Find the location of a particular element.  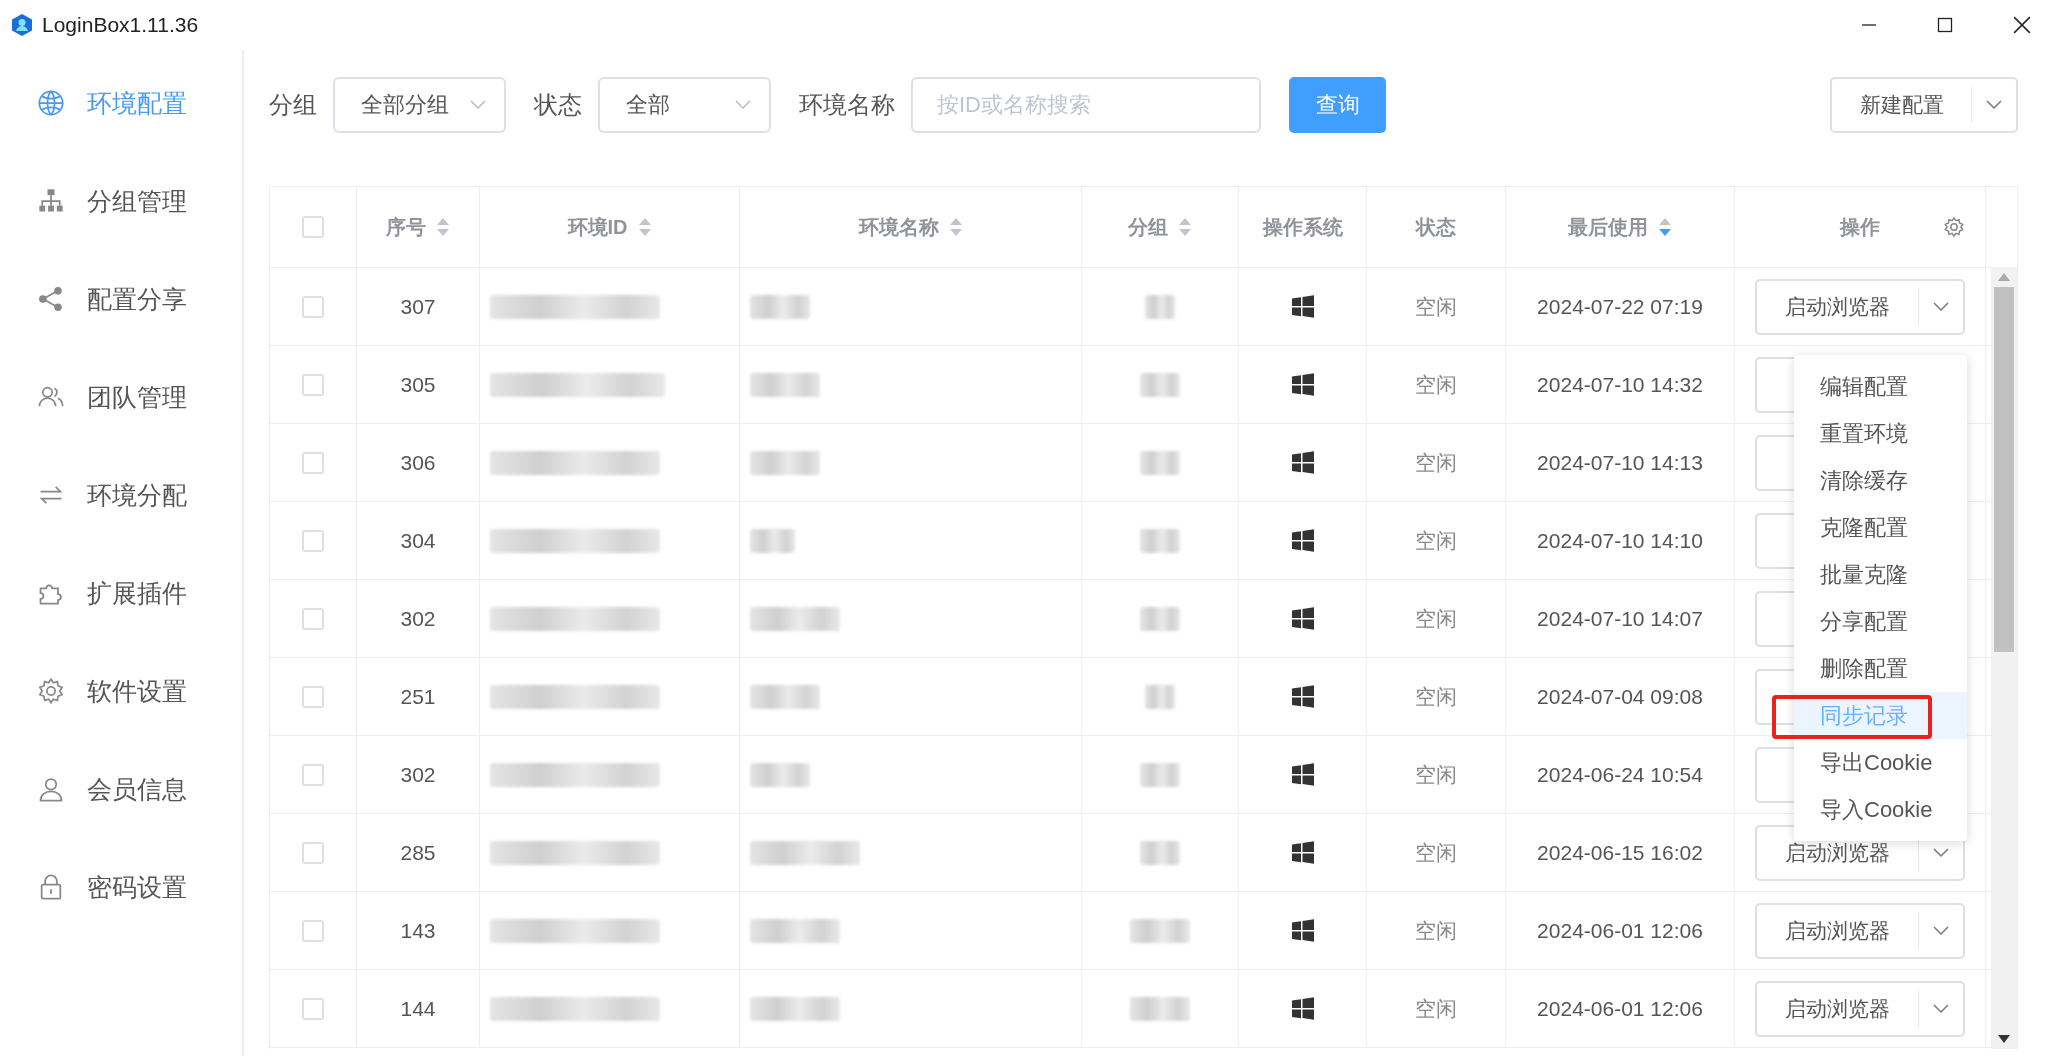

menu-item: 克隆配置 is located at coordinates (1880, 527).